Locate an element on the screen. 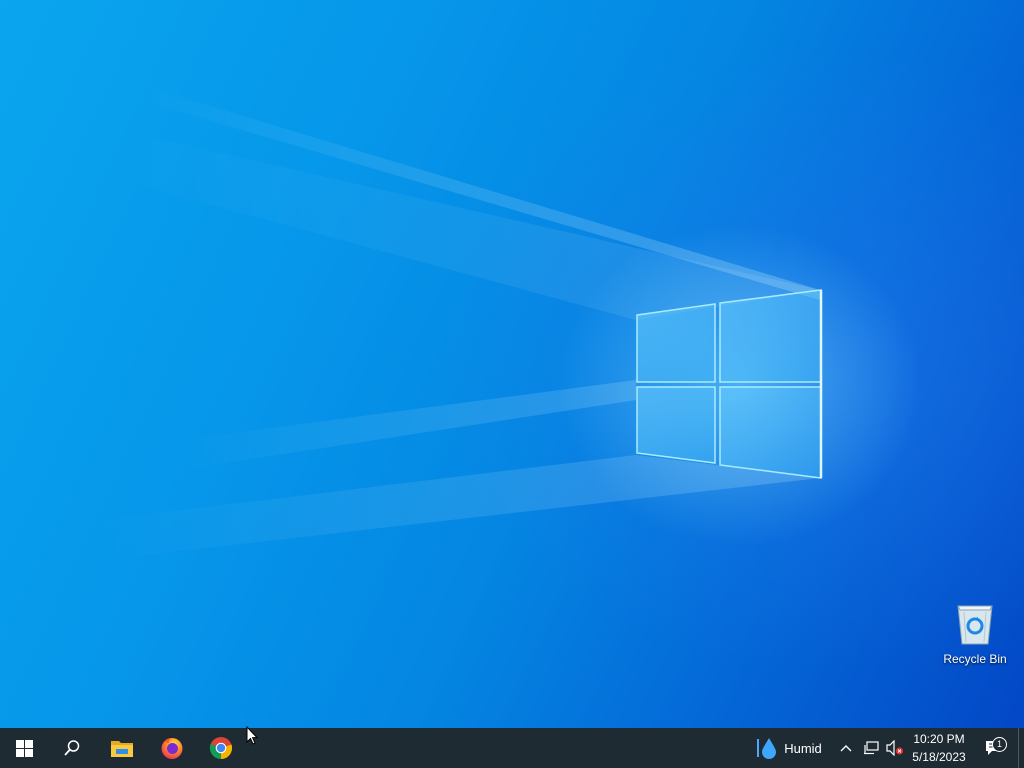  network-button is located at coordinates (871, 748).